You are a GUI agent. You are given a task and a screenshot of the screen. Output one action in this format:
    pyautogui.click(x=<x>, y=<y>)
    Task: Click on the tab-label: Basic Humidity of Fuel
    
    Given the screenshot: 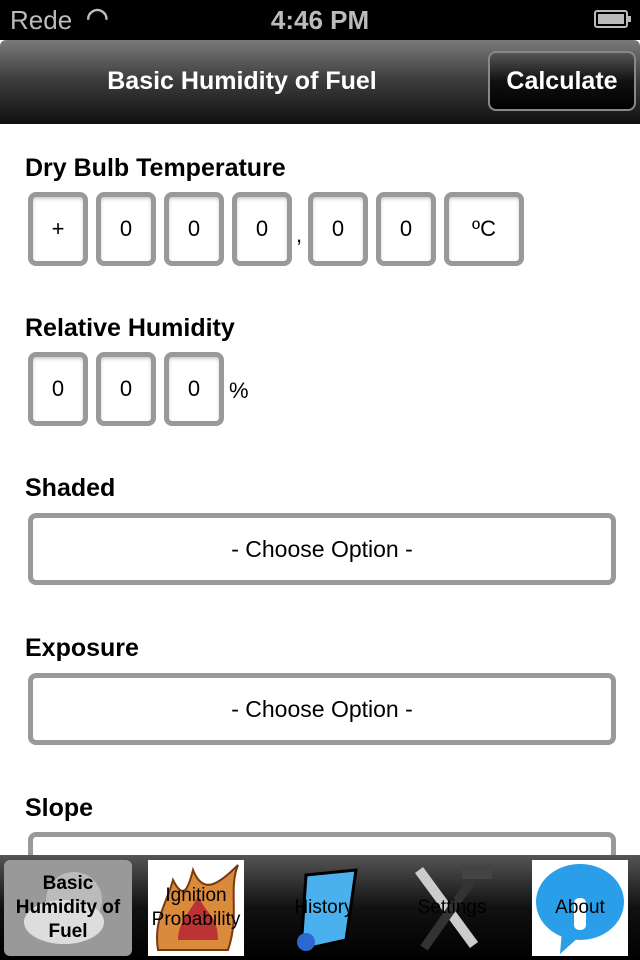 What is the action you would take?
    pyautogui.click(x=68, y=907)
    